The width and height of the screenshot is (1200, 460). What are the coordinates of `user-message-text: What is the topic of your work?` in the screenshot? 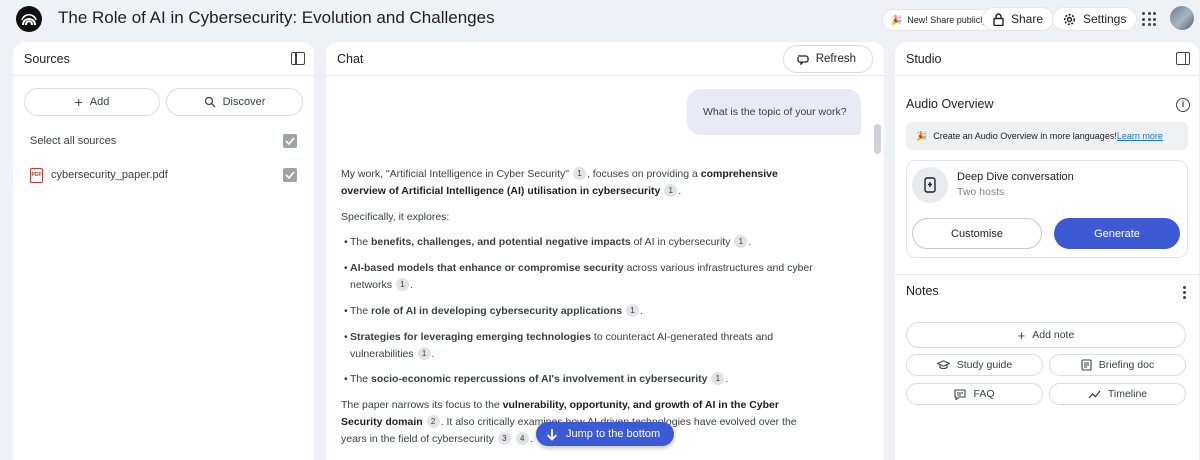 It's located at (775, 112).